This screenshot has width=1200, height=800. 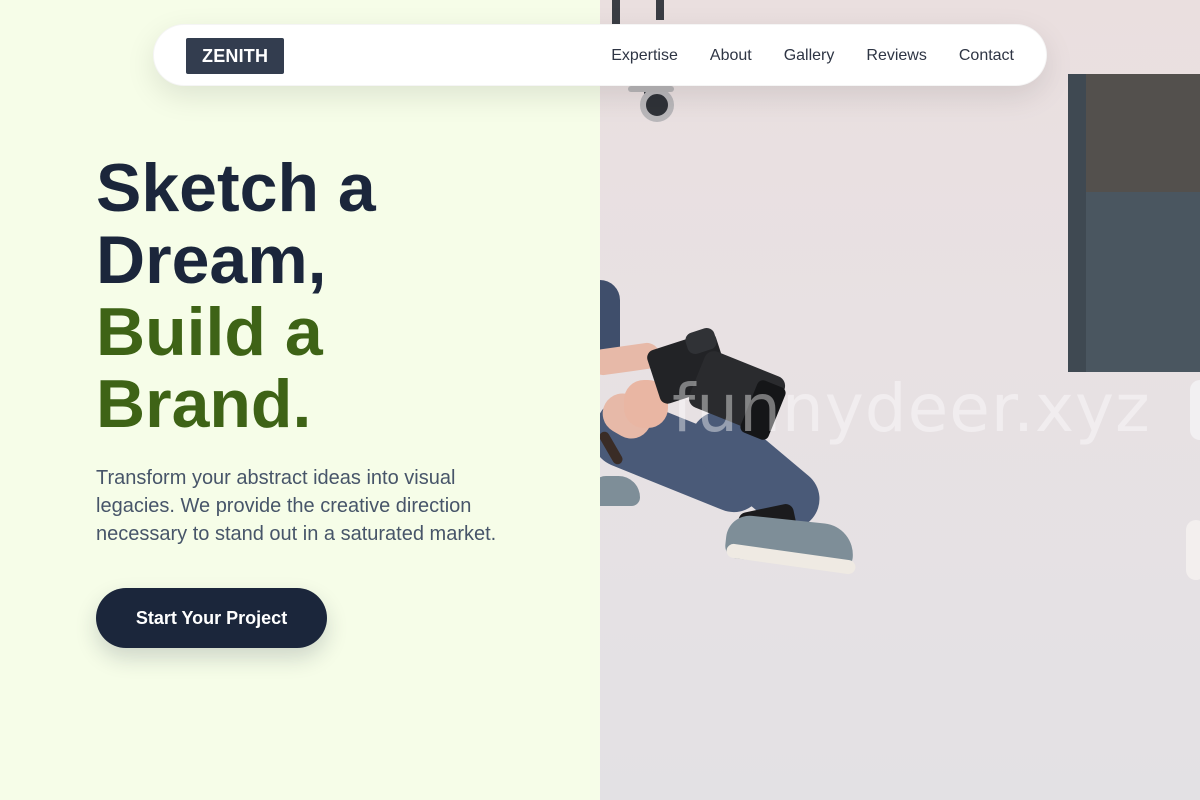 I want to click on hero-title-accent-line: Build a, so click(x=209, y=332).